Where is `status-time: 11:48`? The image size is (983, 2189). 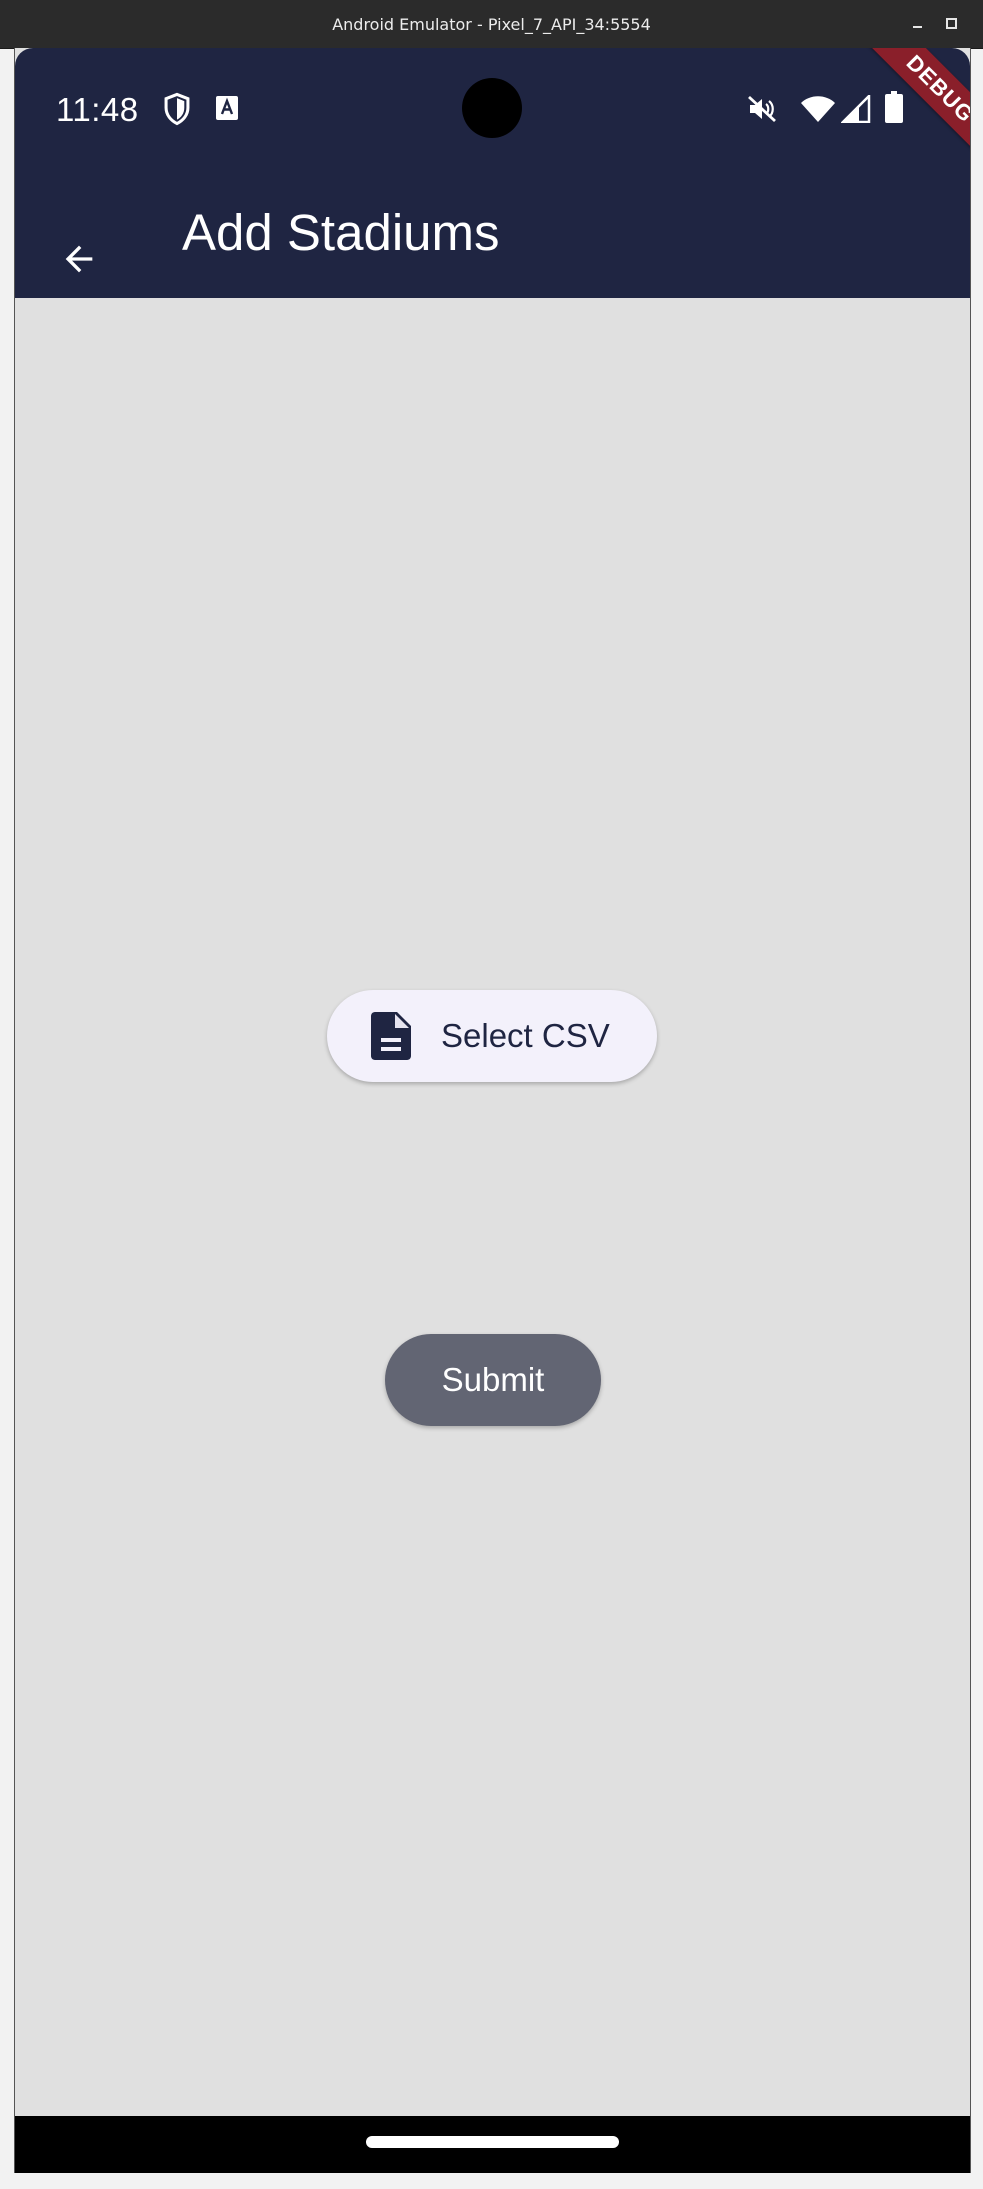 status-time: 11:48 is located at coordinates (97, 109).